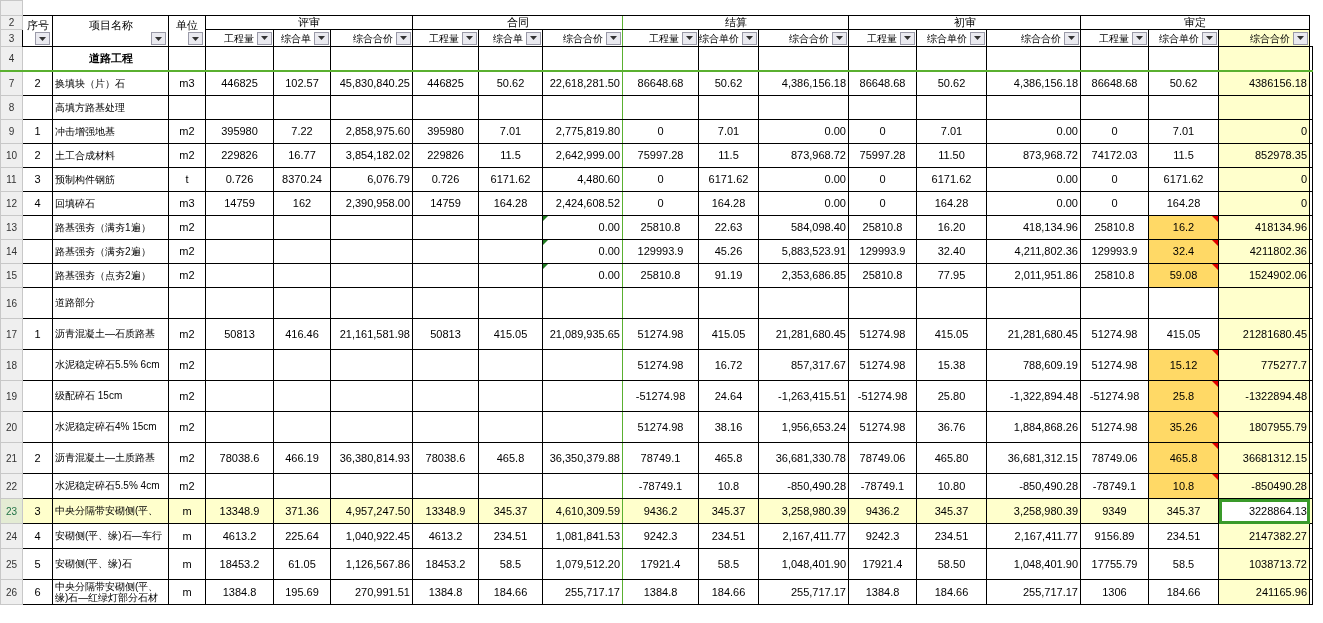 The height and width of the screenshot is (623, 1323). Describe the element at coordinates (371, 511) in the screenshot. I see `table-cell: 4,957,247.50` at that location.